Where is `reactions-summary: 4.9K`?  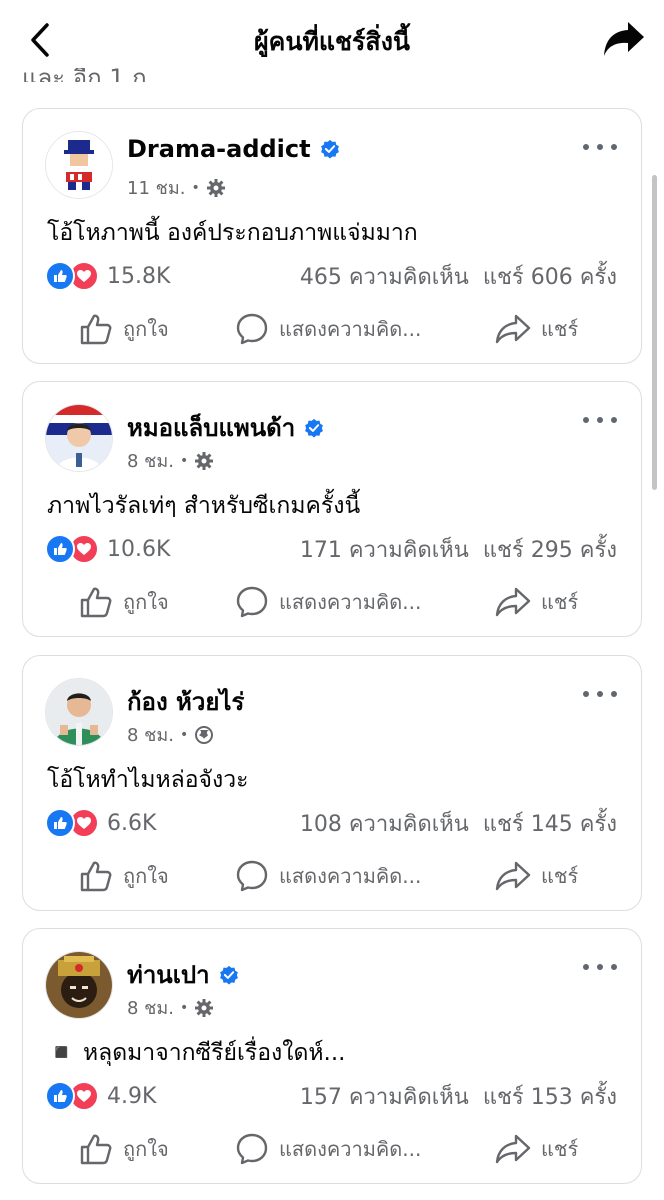 reactions-summary: 4.9K is located at coordinates (100, 1096).